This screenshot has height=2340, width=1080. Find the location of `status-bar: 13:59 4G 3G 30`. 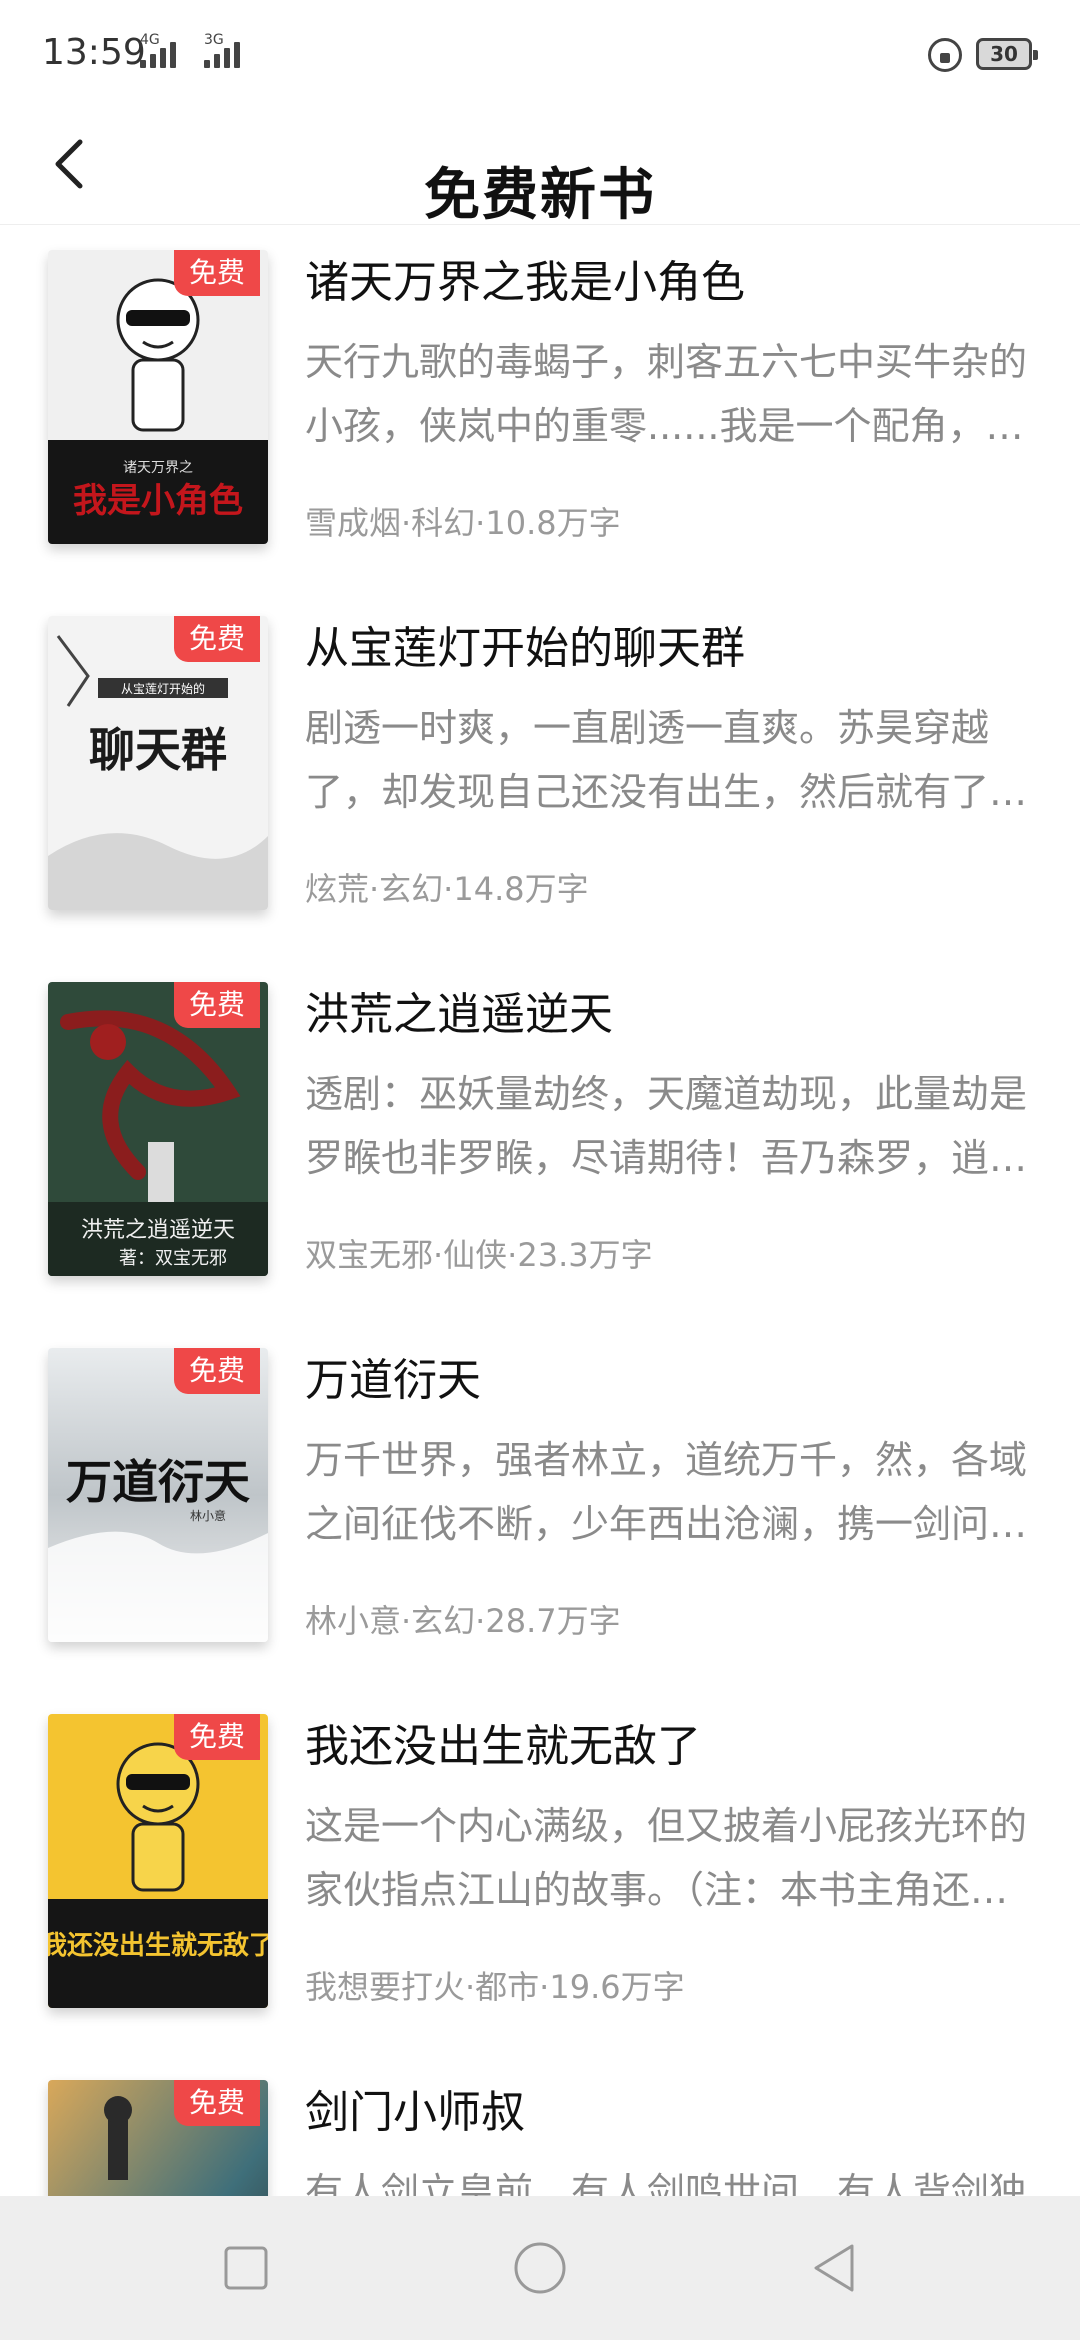

status-bar: 13:59 4G 3G 30 is located at coordinates (540, 55).